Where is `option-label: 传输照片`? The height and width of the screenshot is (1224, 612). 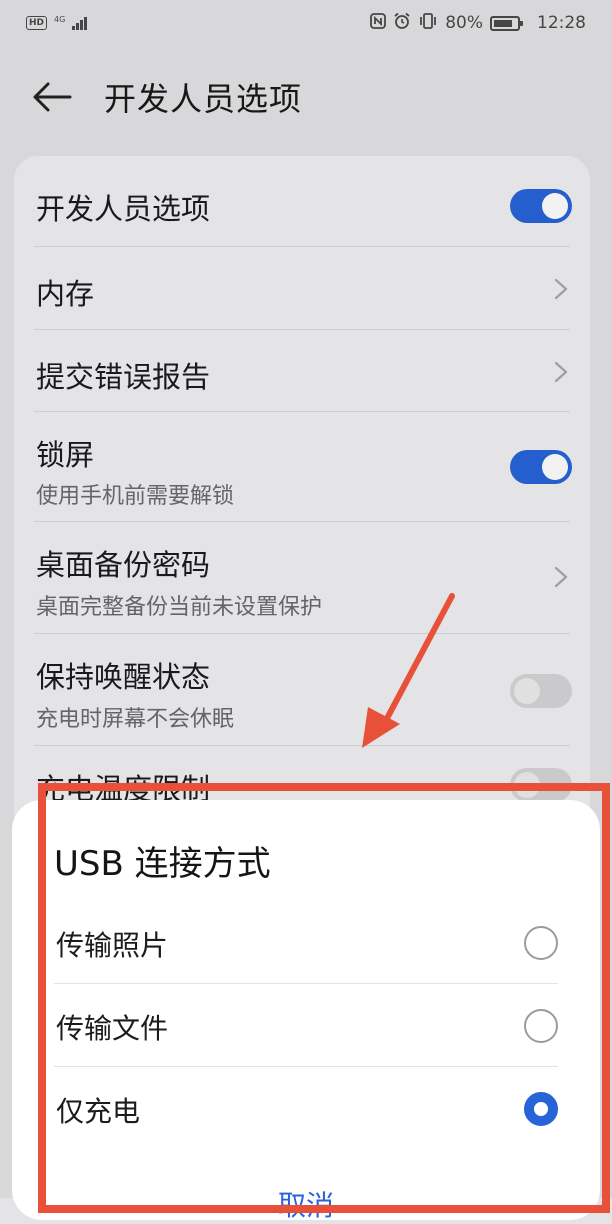
option-label: 传输照片 is located at coordinates (112, 945).